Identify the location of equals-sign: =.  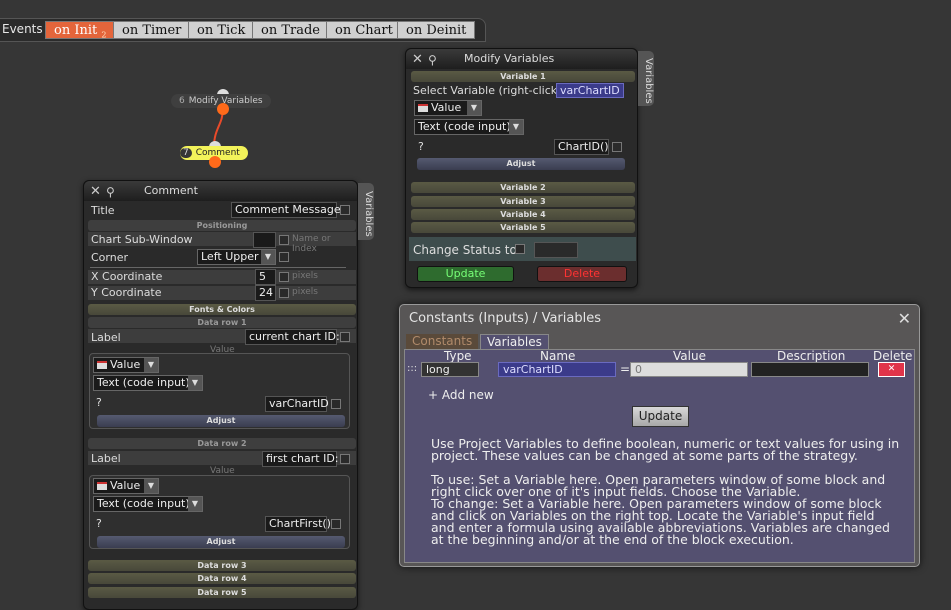
(625, 369).